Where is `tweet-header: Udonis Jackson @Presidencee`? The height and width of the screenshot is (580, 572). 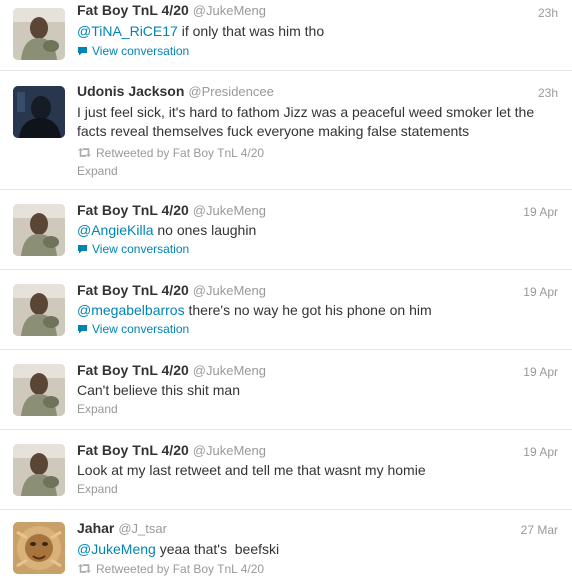 tweet-header: Udonis Jackson @Presidencee is located at coordinates (175, 91).